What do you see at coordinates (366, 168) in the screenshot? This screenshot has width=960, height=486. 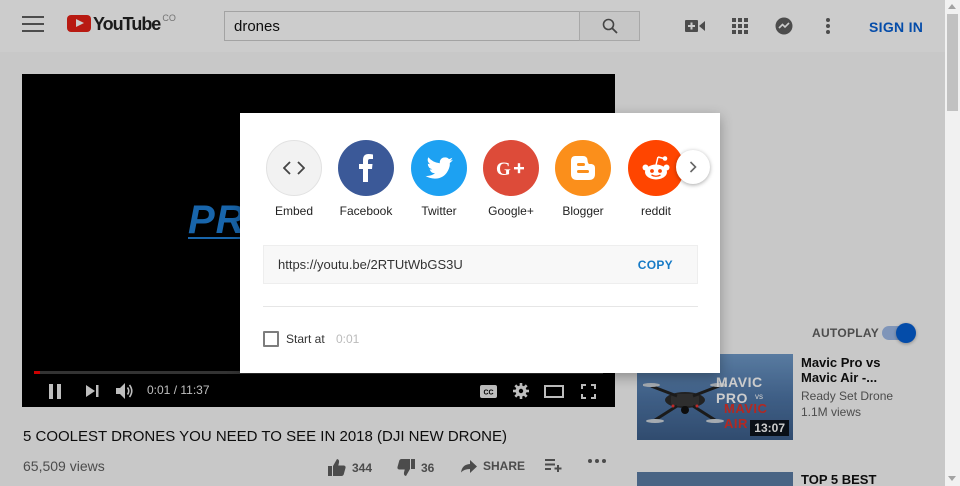 I see `facebook-icon` at bounding box center [366, 168].